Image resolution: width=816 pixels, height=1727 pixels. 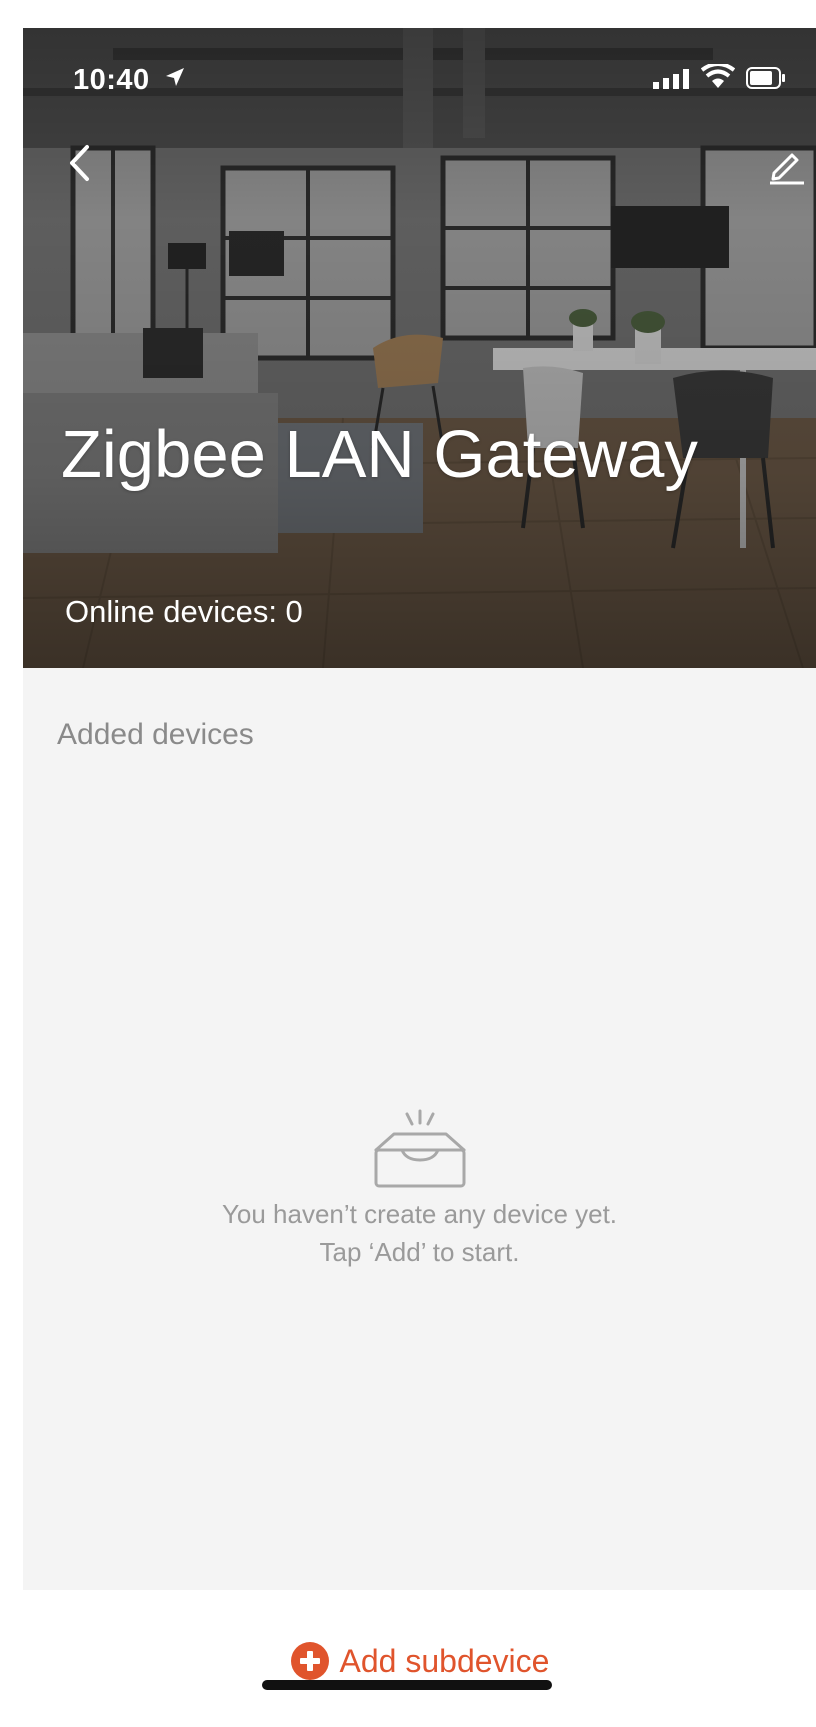 What do you see at coordinates (420, 1148) in the screenshot?
I see `empty-tray-icon` at bounding box center [420, 1148].